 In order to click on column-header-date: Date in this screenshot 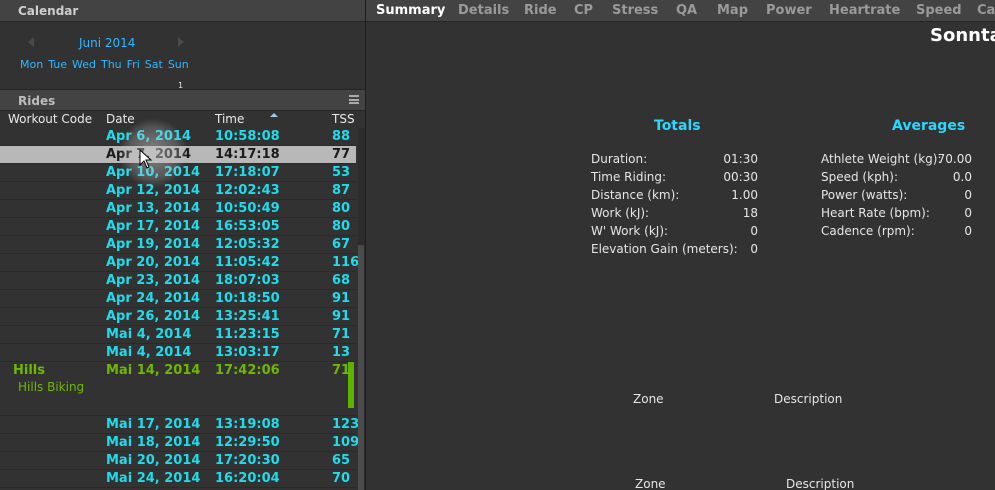, I will do `click(120, 119)`.